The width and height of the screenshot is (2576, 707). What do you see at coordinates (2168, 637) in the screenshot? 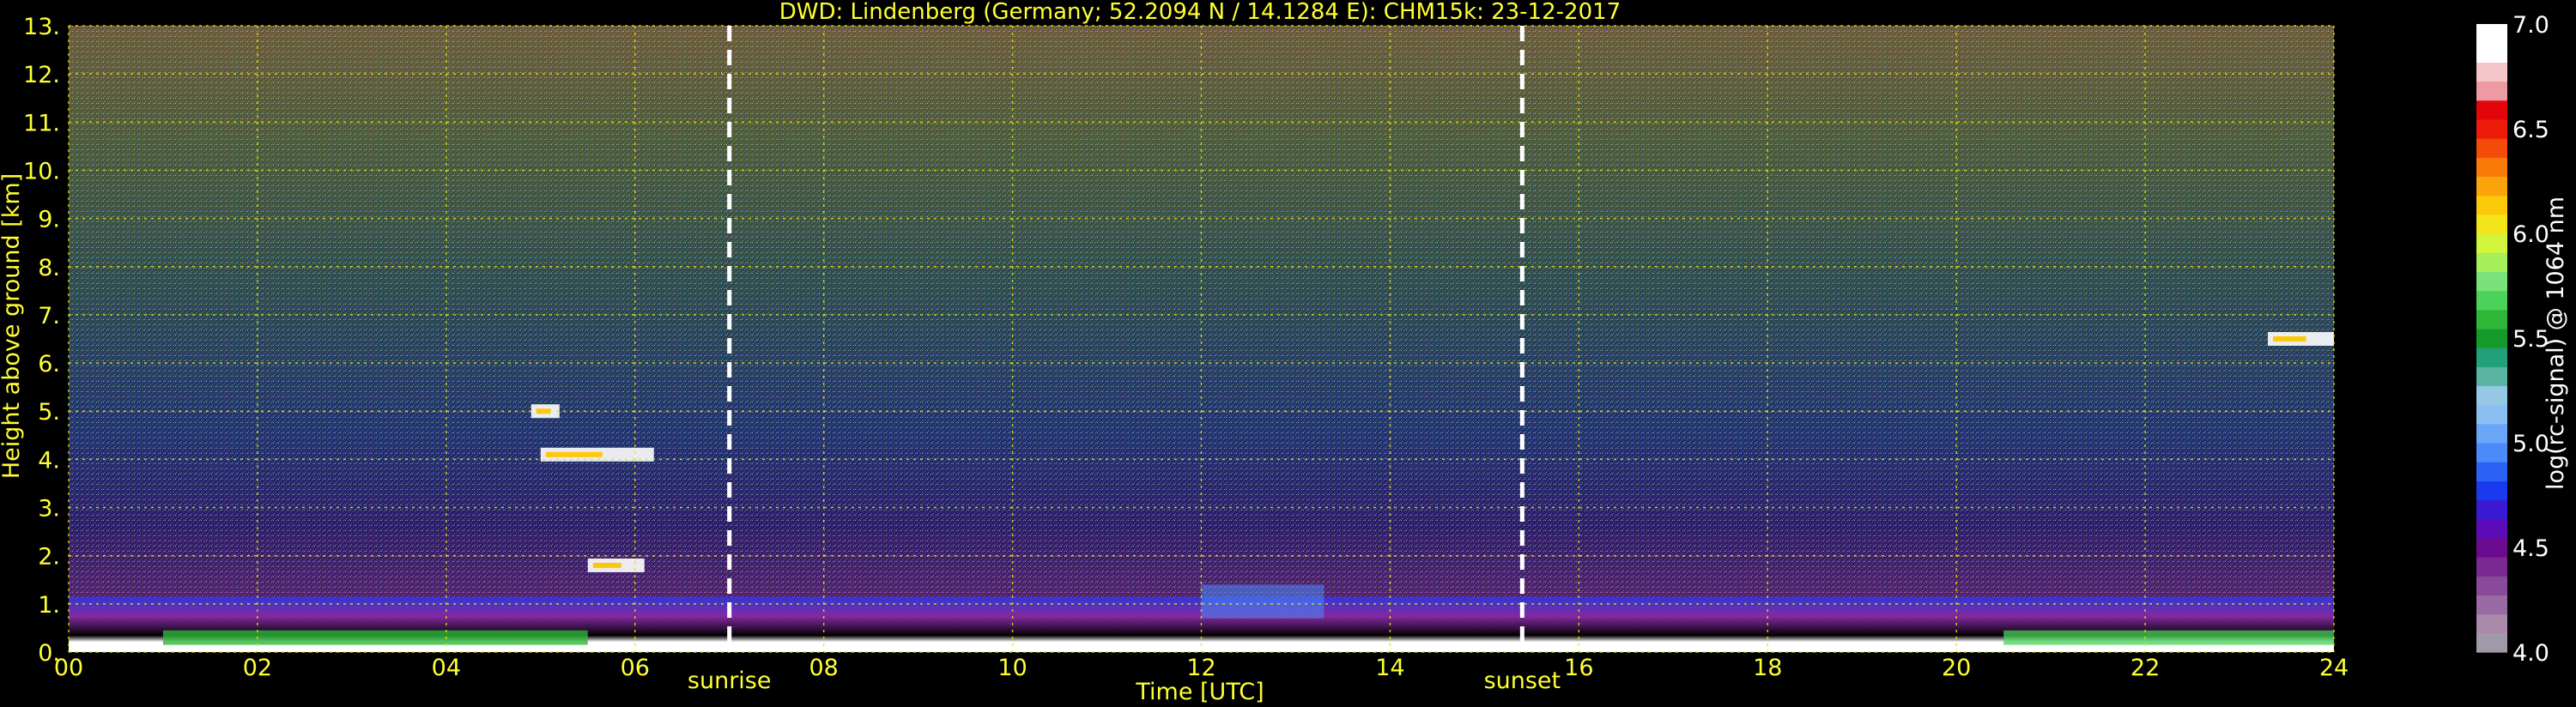
I see `aerosol-layer-evening` at bounding box center [2168, 637].